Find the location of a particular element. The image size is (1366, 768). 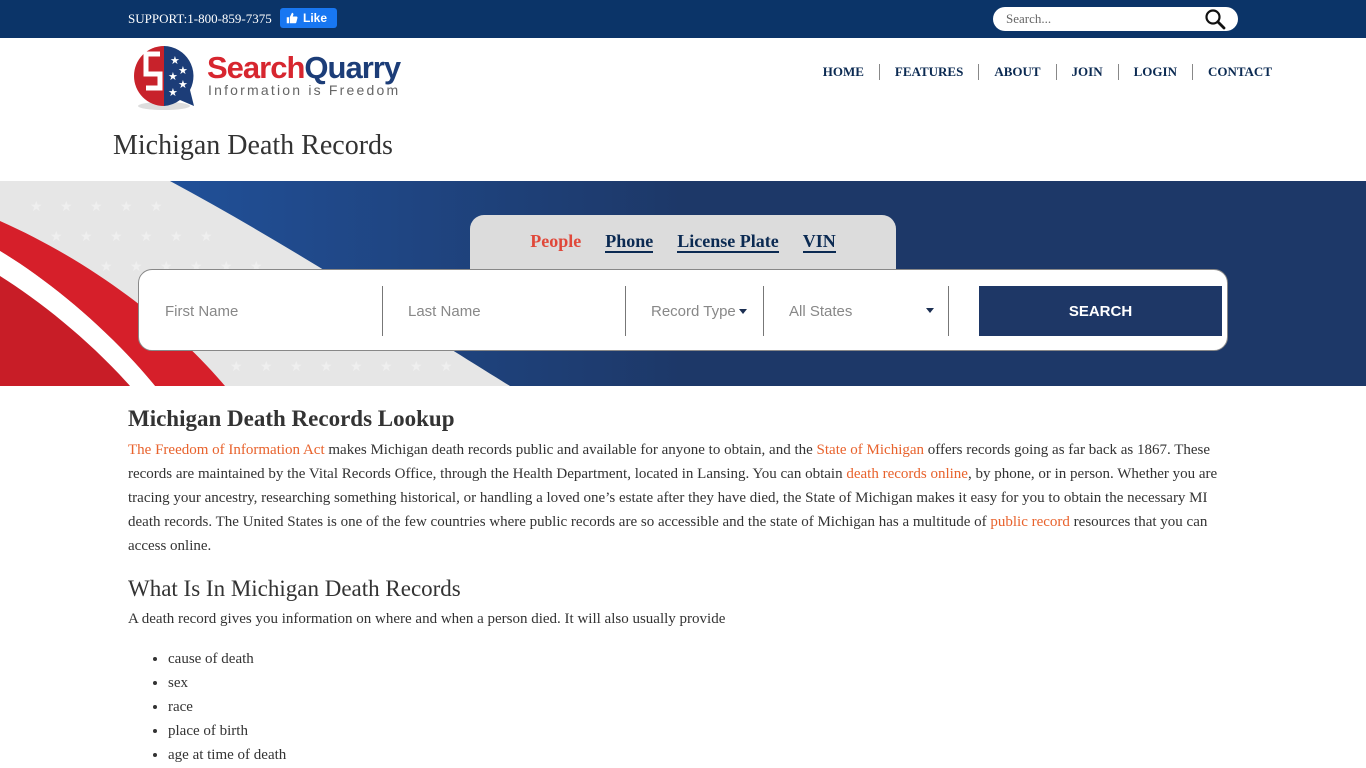

thumbs-up-icon is located at coordinates (292, 18).